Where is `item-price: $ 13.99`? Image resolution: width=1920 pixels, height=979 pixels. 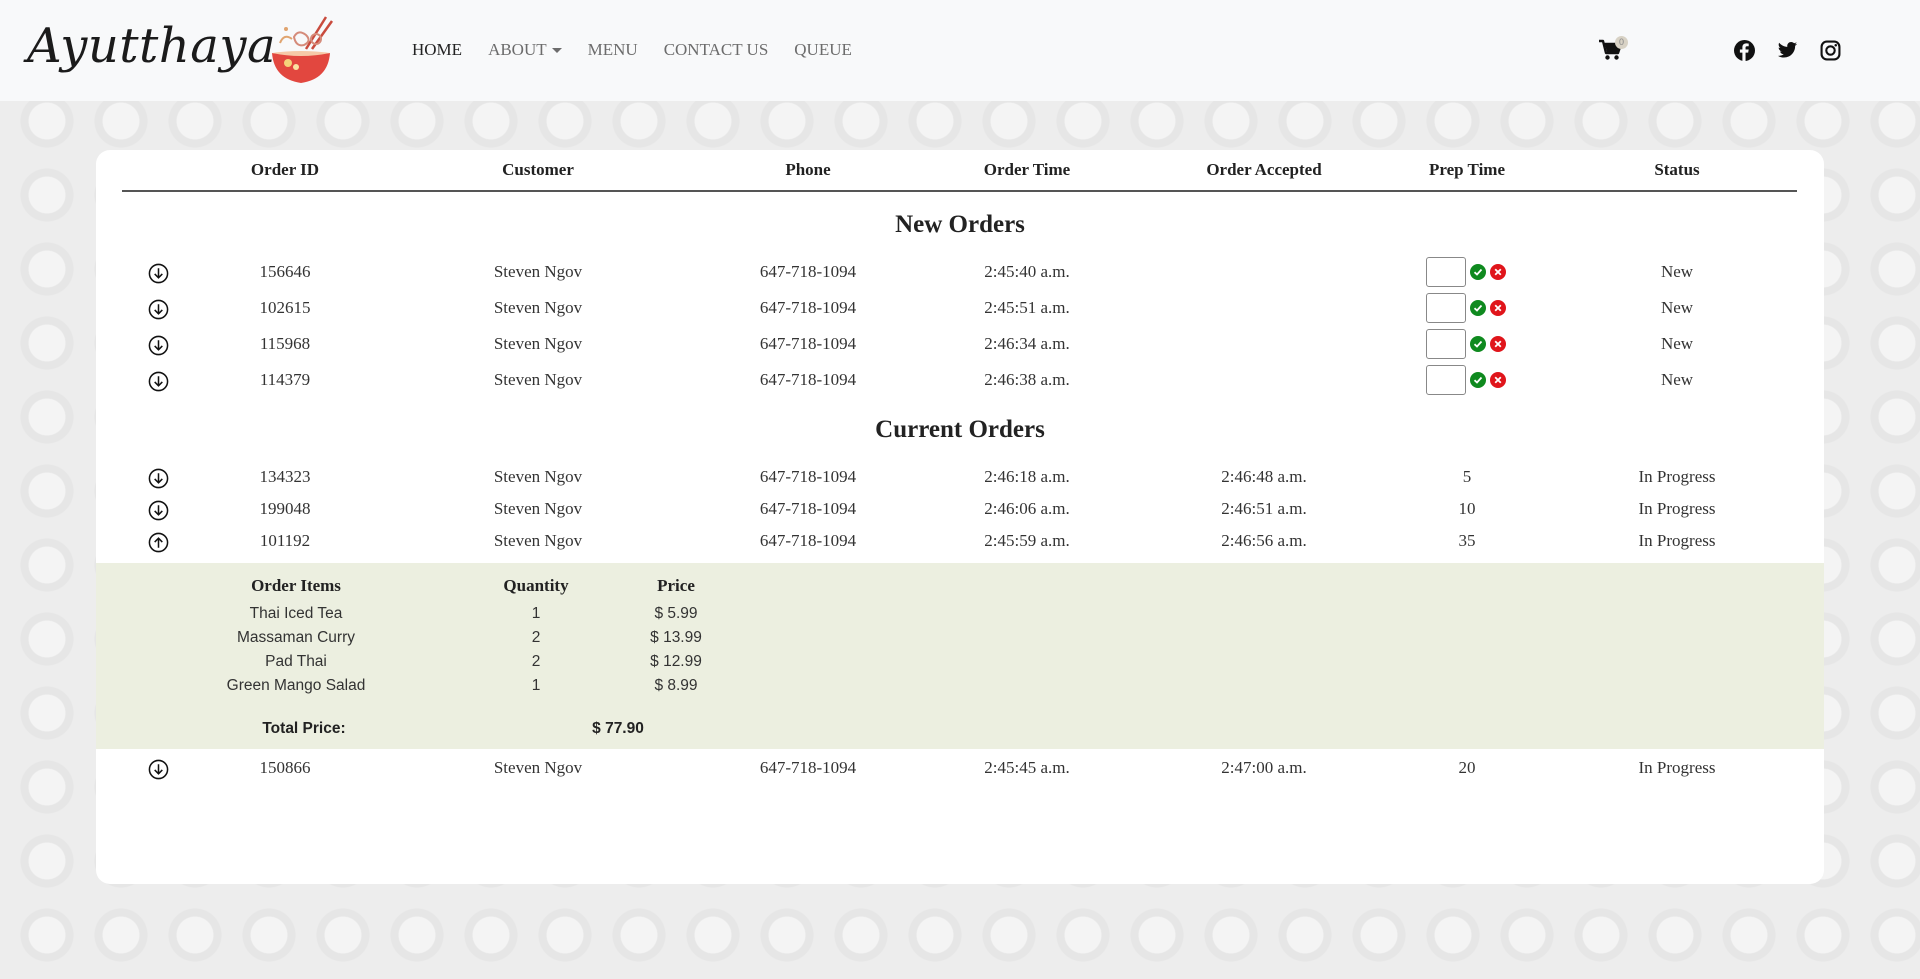 item-price: $ 13.99 is located at coordinates (676, 637).